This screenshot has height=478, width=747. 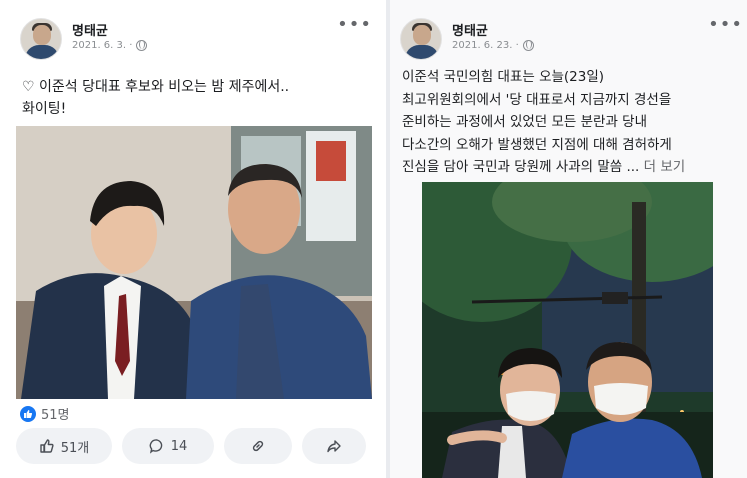 What do you see at coordinates (75, 448) in the screenshot?
I see `like-count: 51개` at bounding box center [75, 448].